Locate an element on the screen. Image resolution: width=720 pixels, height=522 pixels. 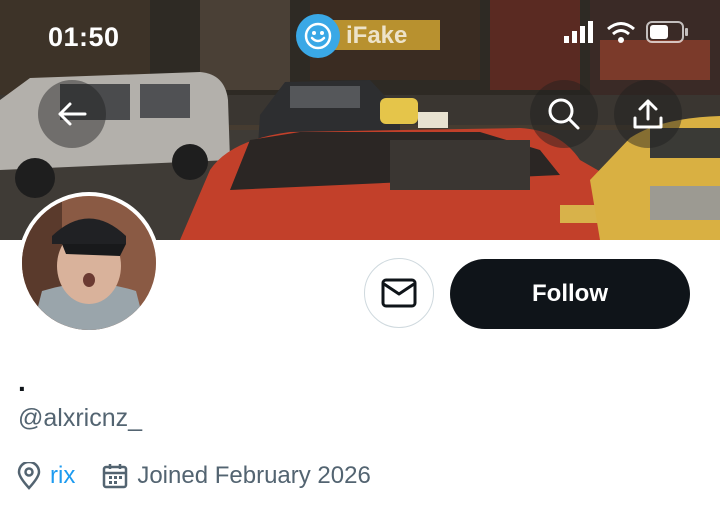
cellular-signal-icon is located at coordinates (578, 32).